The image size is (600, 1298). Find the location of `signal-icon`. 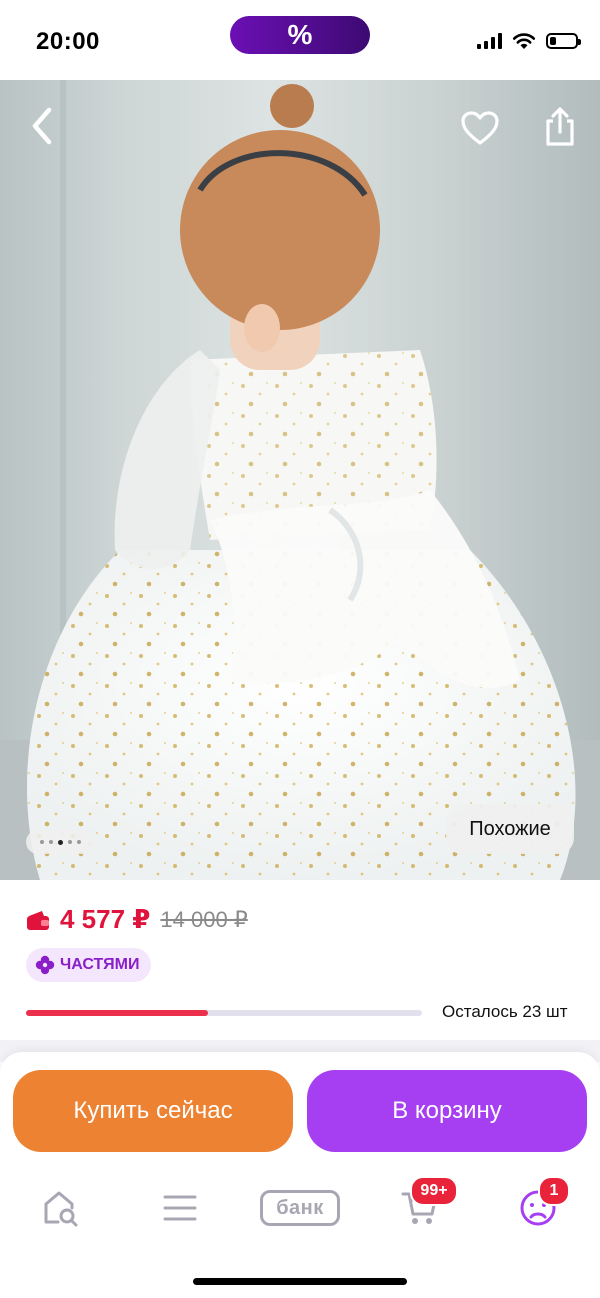

signal-icon is located at coordinates (489, 41).